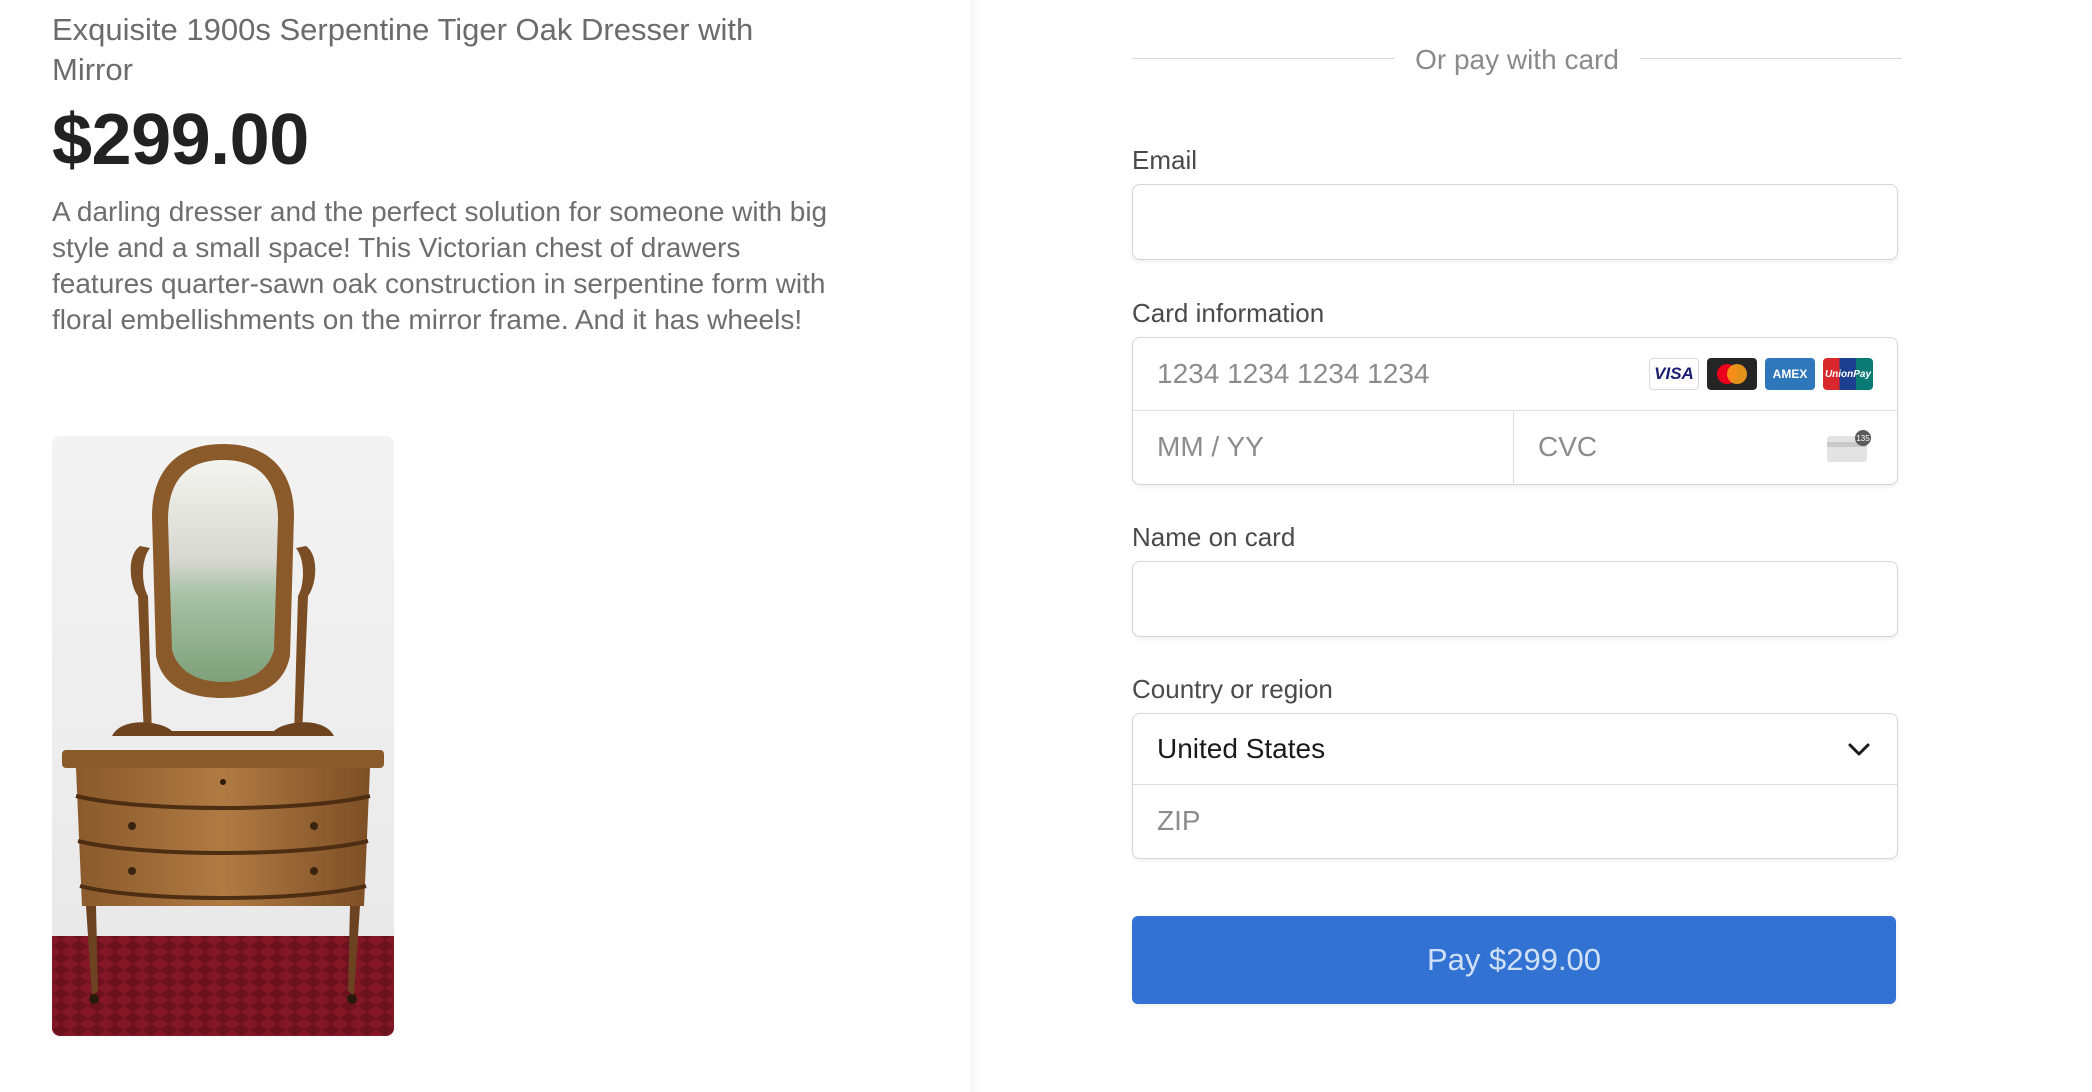 The width and height of the screenshot is (2092, 1092). What do you see at coordinates (1674, 374) in the screenshot?
I see `visa-icon: VISA` at bounding box center [1674, 374].